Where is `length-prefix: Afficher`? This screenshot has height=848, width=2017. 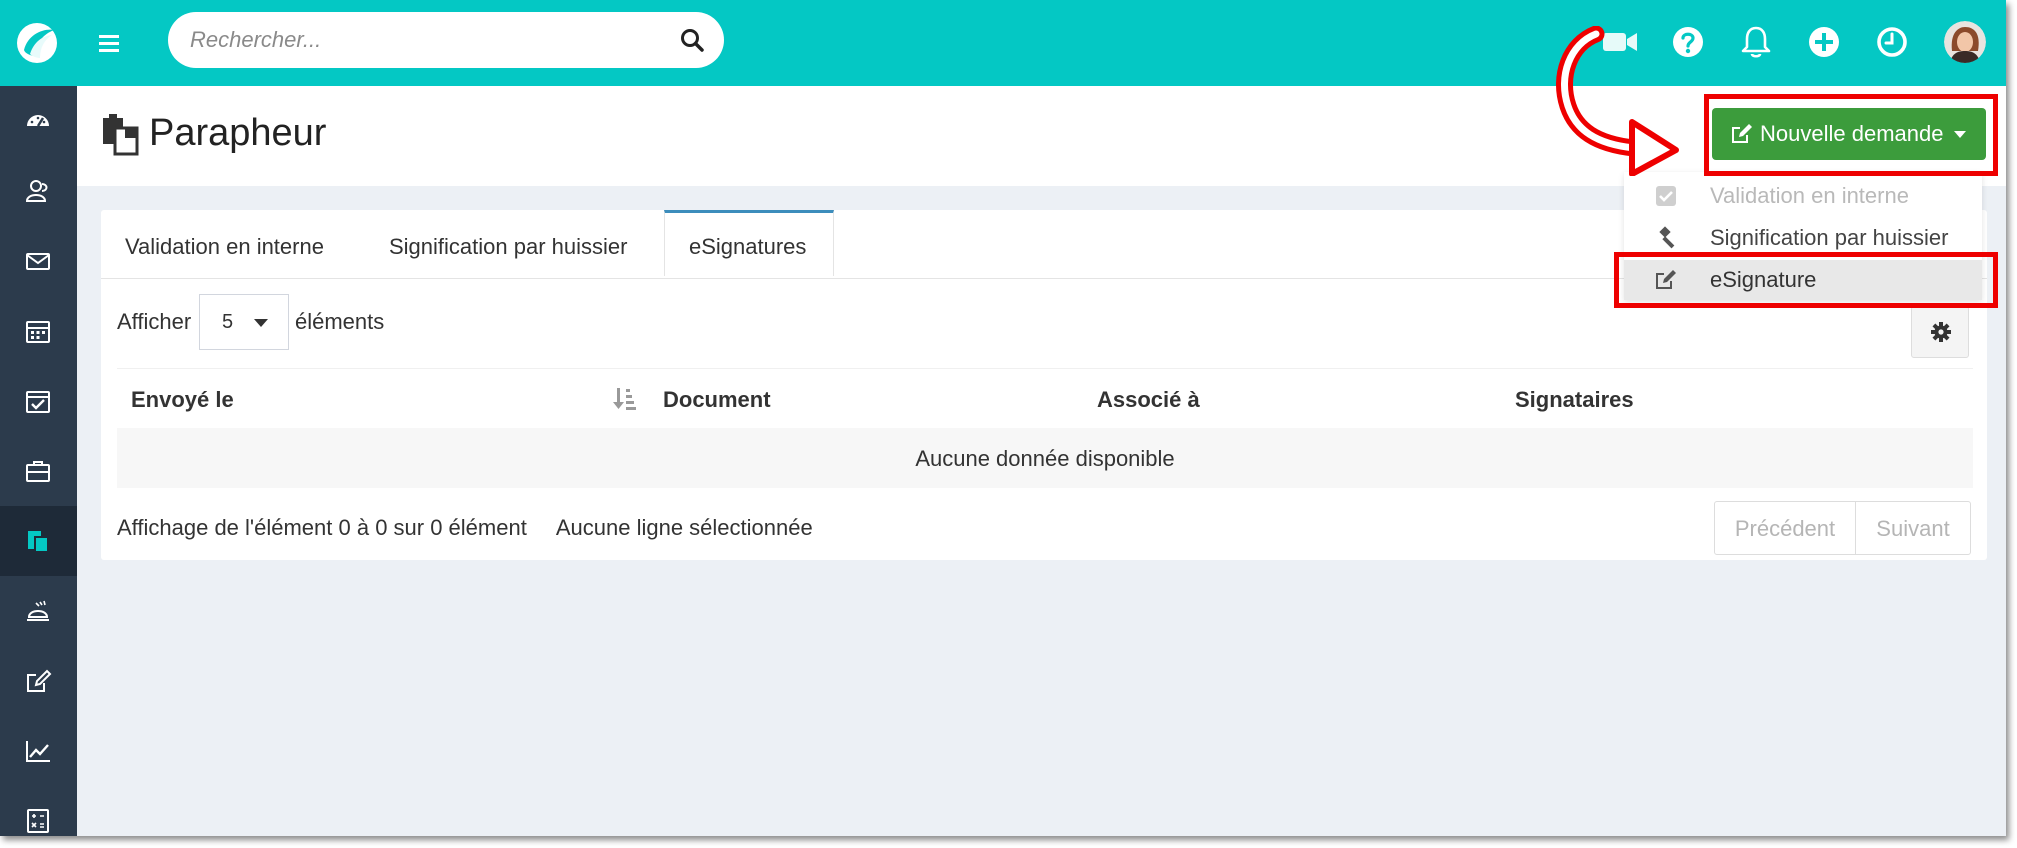
length-prefix: Afficher is located at coordinates (154, 321).